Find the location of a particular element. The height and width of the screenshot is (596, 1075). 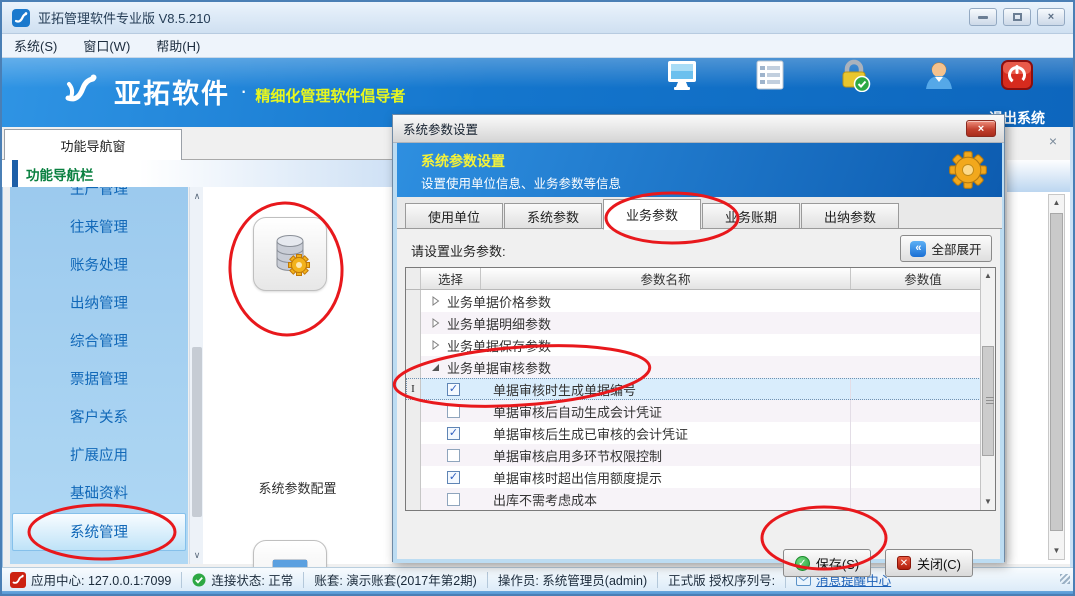

menu-window: 窗口(W) is located at coordinates (106, 45).